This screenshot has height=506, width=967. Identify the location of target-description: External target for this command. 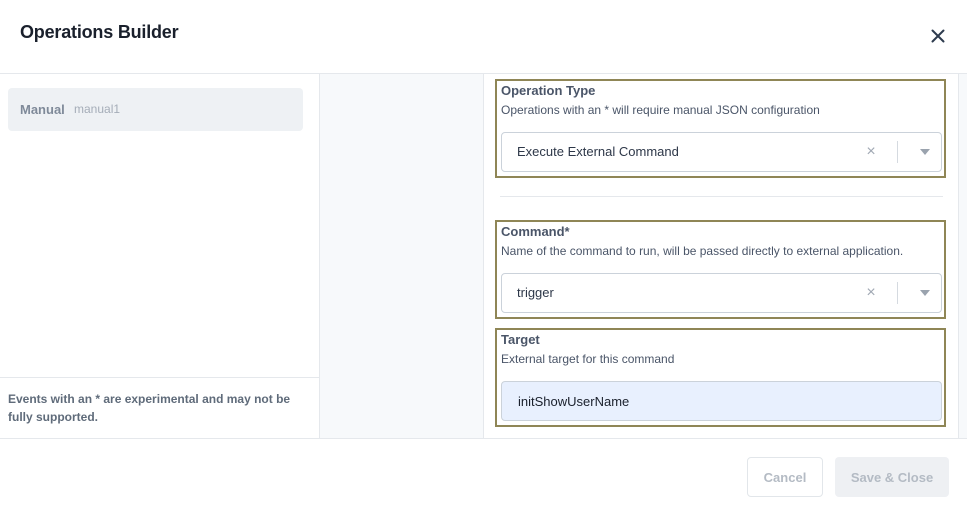
(588, 359).